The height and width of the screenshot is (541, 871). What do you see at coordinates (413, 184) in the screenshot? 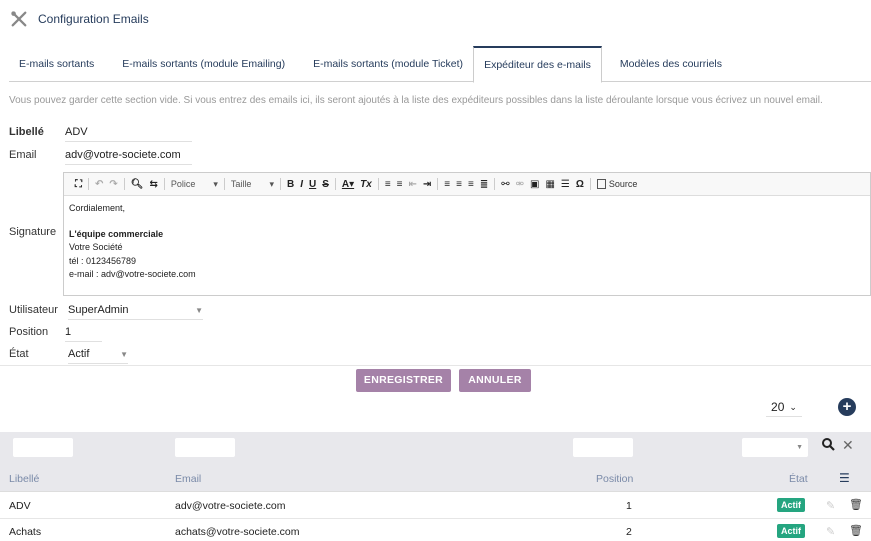
I see `outdent-icon: ⇤` at bounding box center [413, 184].